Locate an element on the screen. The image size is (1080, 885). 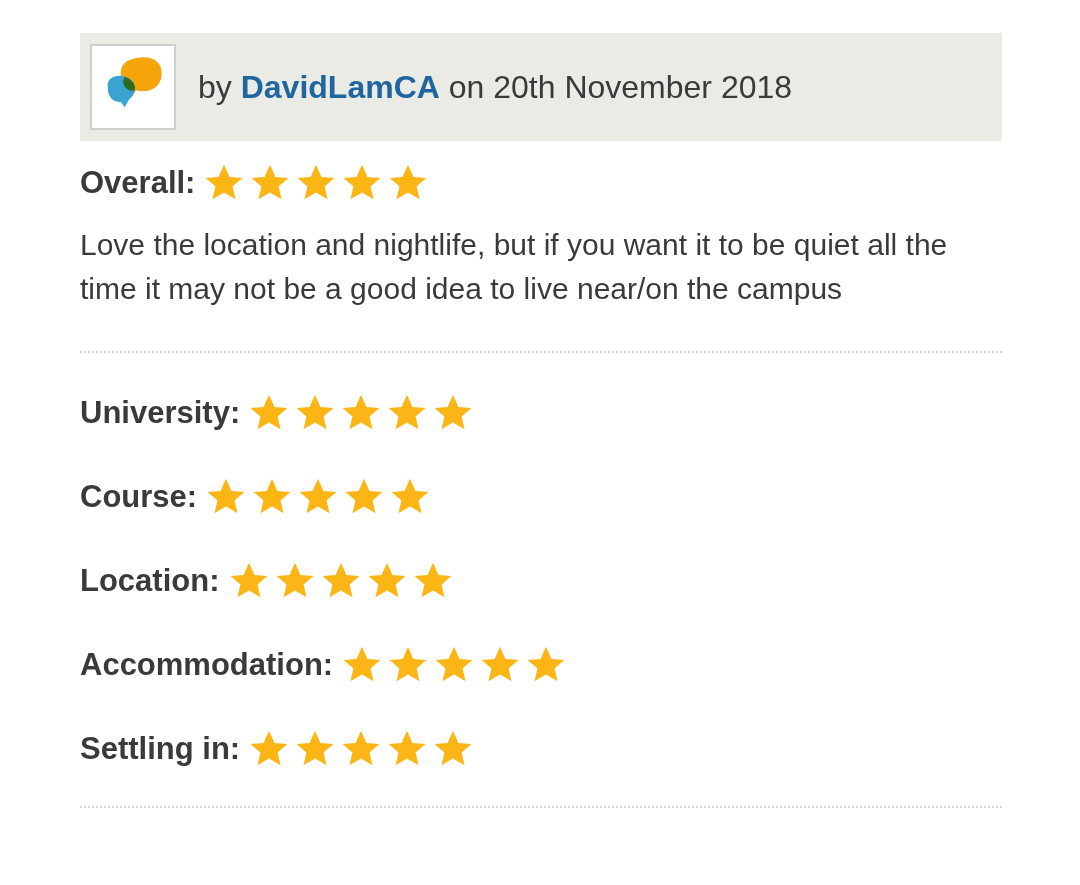
rating-label: Accommodation: is located at coordinates (207, 665).